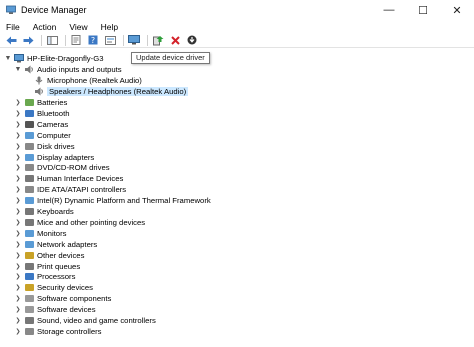 This screenshot has width=474, height=347. What do you see at coordinates (65, 288) in the screenshot?
I see `tree-item-label: Security devices` at bounding box center [65, 288].